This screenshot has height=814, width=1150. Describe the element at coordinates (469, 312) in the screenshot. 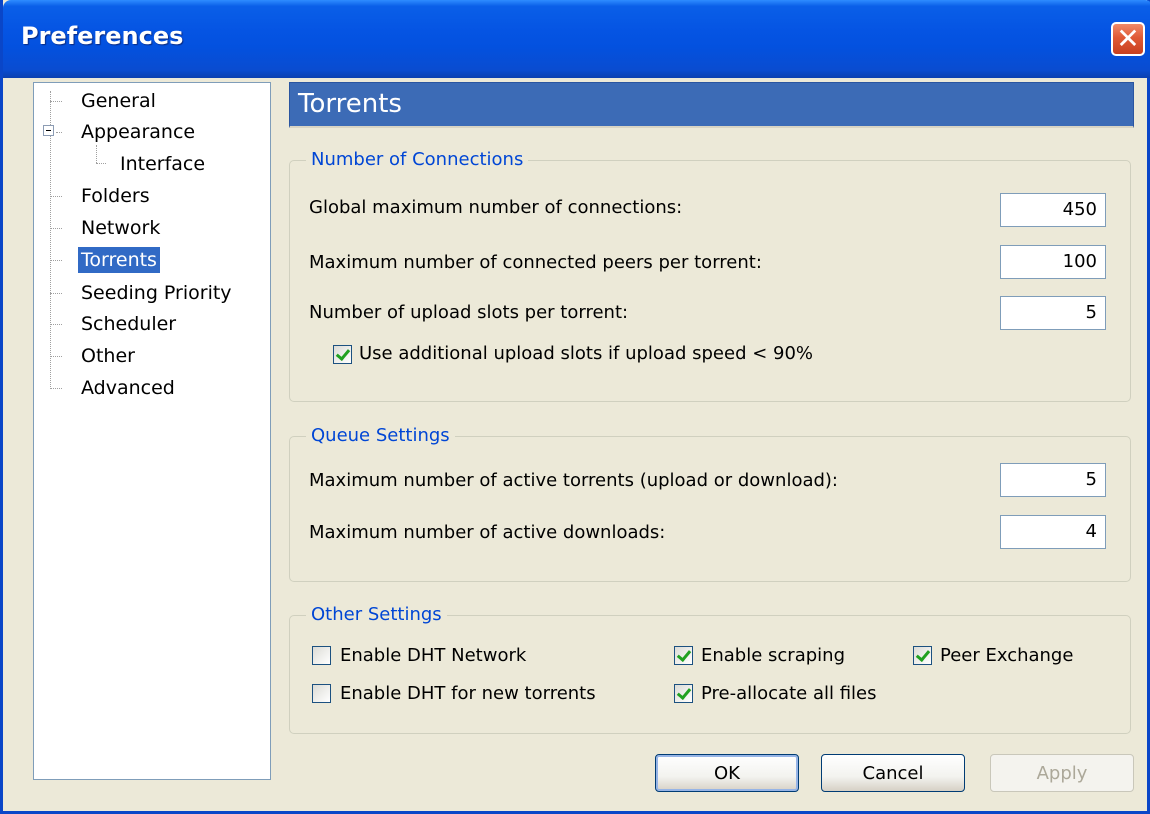

I see `upload-slots-label: Number of upload slots per torrent:` at that location.